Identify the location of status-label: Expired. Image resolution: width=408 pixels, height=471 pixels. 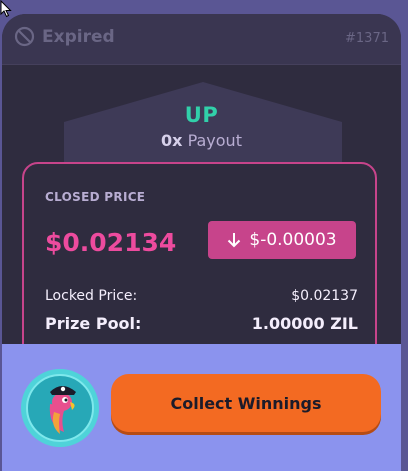
(78, 36).